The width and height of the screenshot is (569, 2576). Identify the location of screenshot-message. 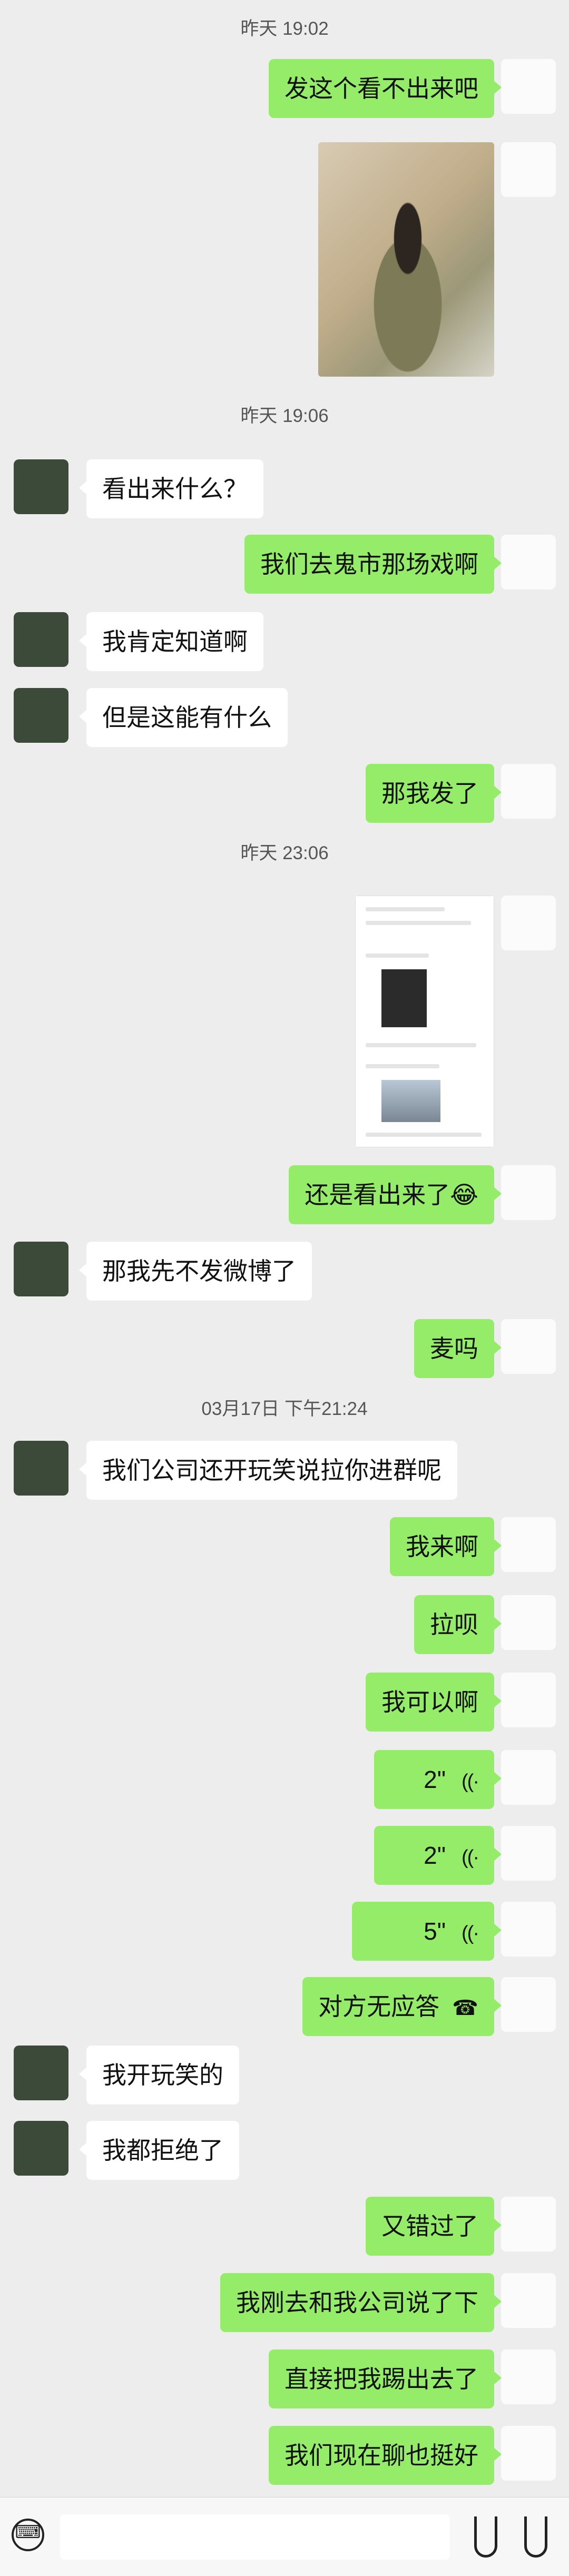
(425, 1021).